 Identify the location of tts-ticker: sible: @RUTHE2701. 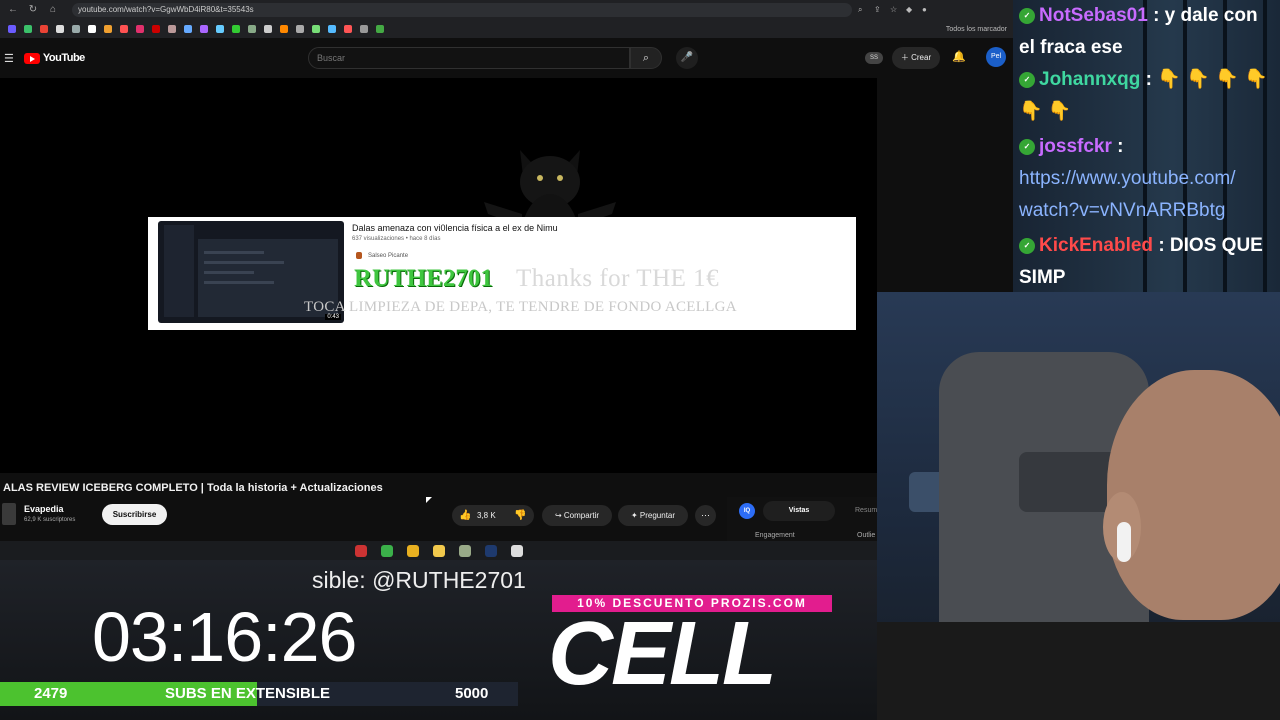
(419, 580).